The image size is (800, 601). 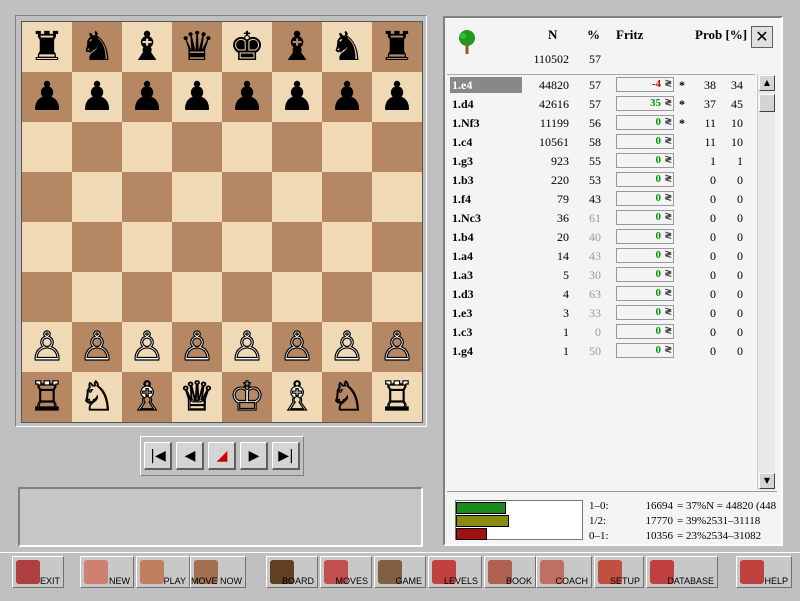 I want to click on first-button: |◀, so click(x=158, y=456).